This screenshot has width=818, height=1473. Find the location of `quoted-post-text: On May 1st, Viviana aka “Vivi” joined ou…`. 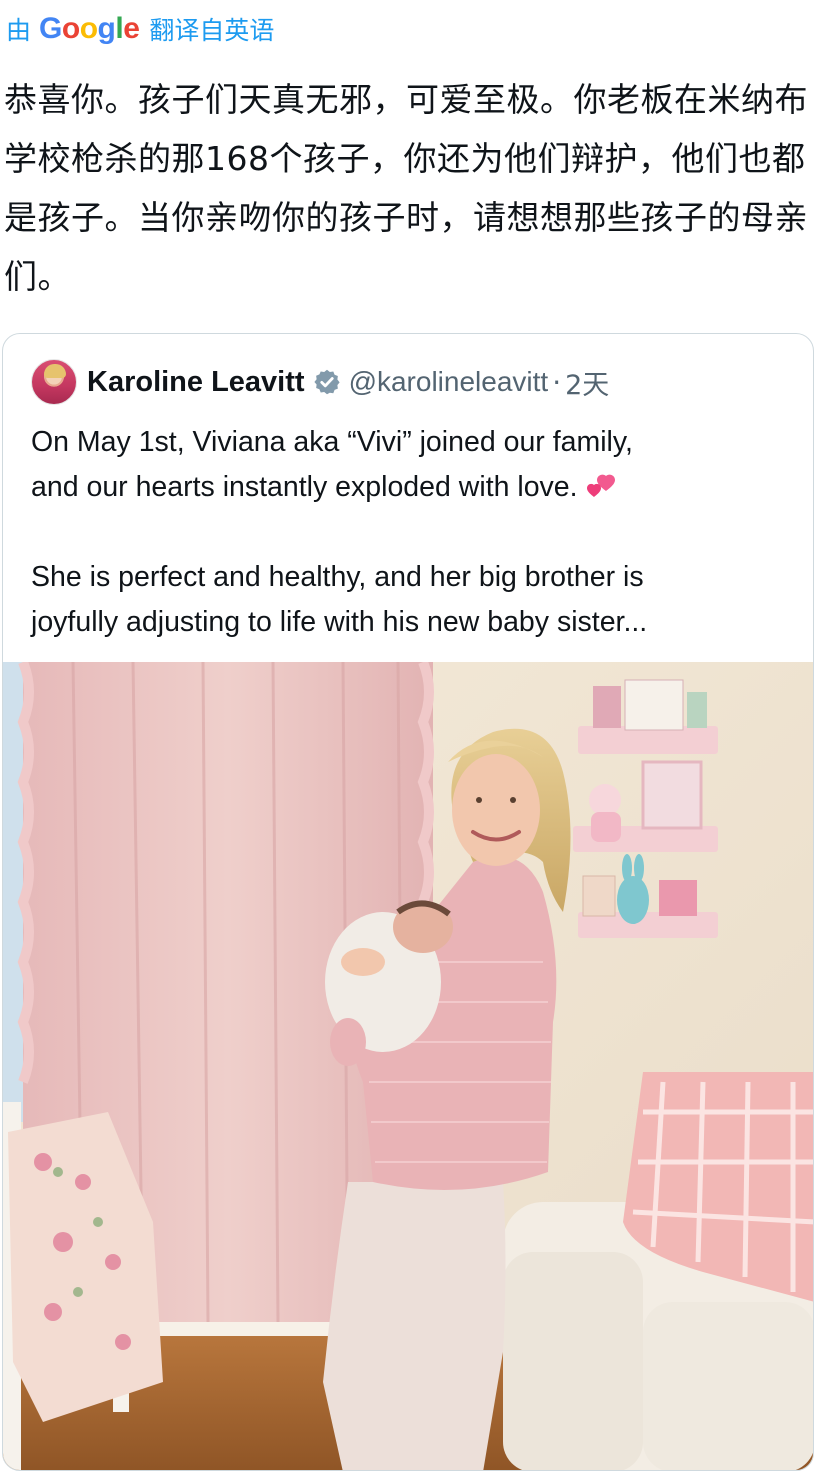

quoted-post-text: On May 1st, Viviana aka “Vivi” joined ou… is located at coordinates (416, 532).